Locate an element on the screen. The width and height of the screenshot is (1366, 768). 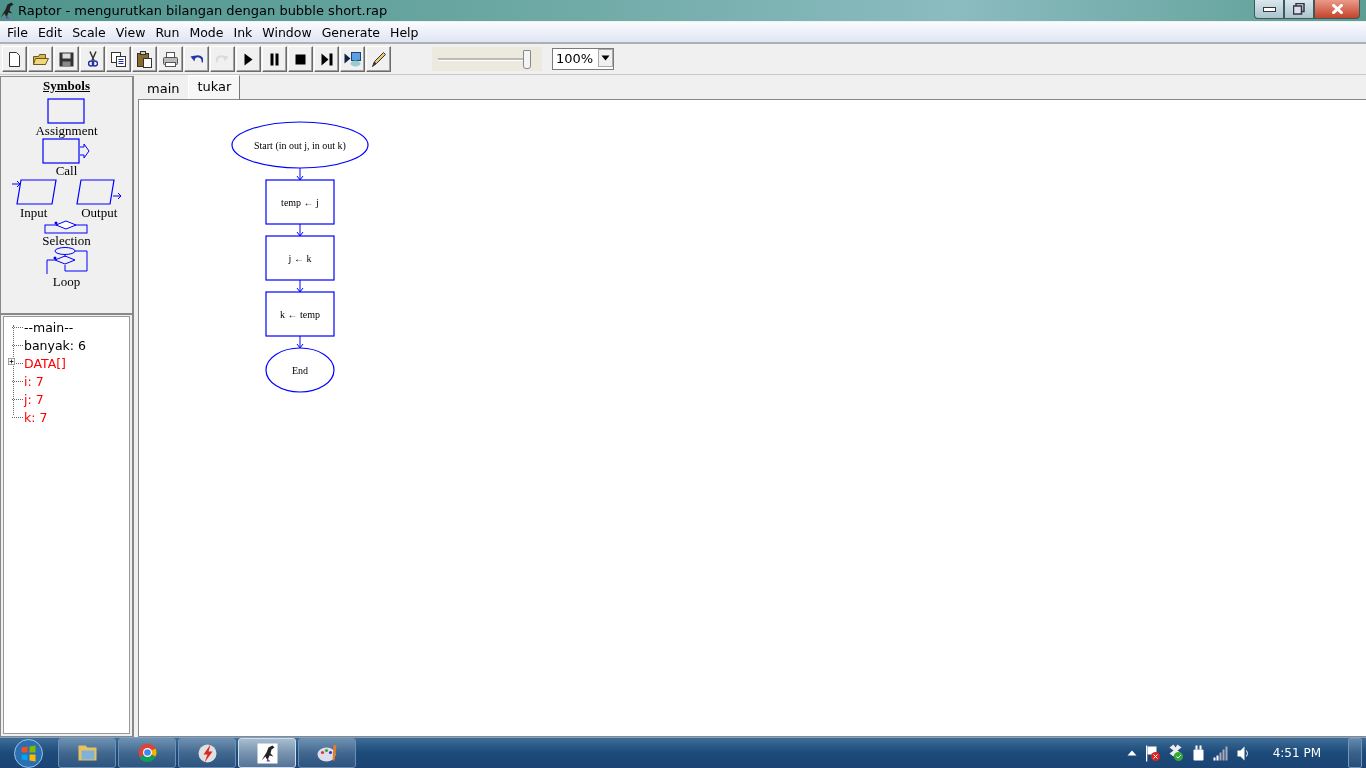
play-icon is located at coordinates (248, 59).